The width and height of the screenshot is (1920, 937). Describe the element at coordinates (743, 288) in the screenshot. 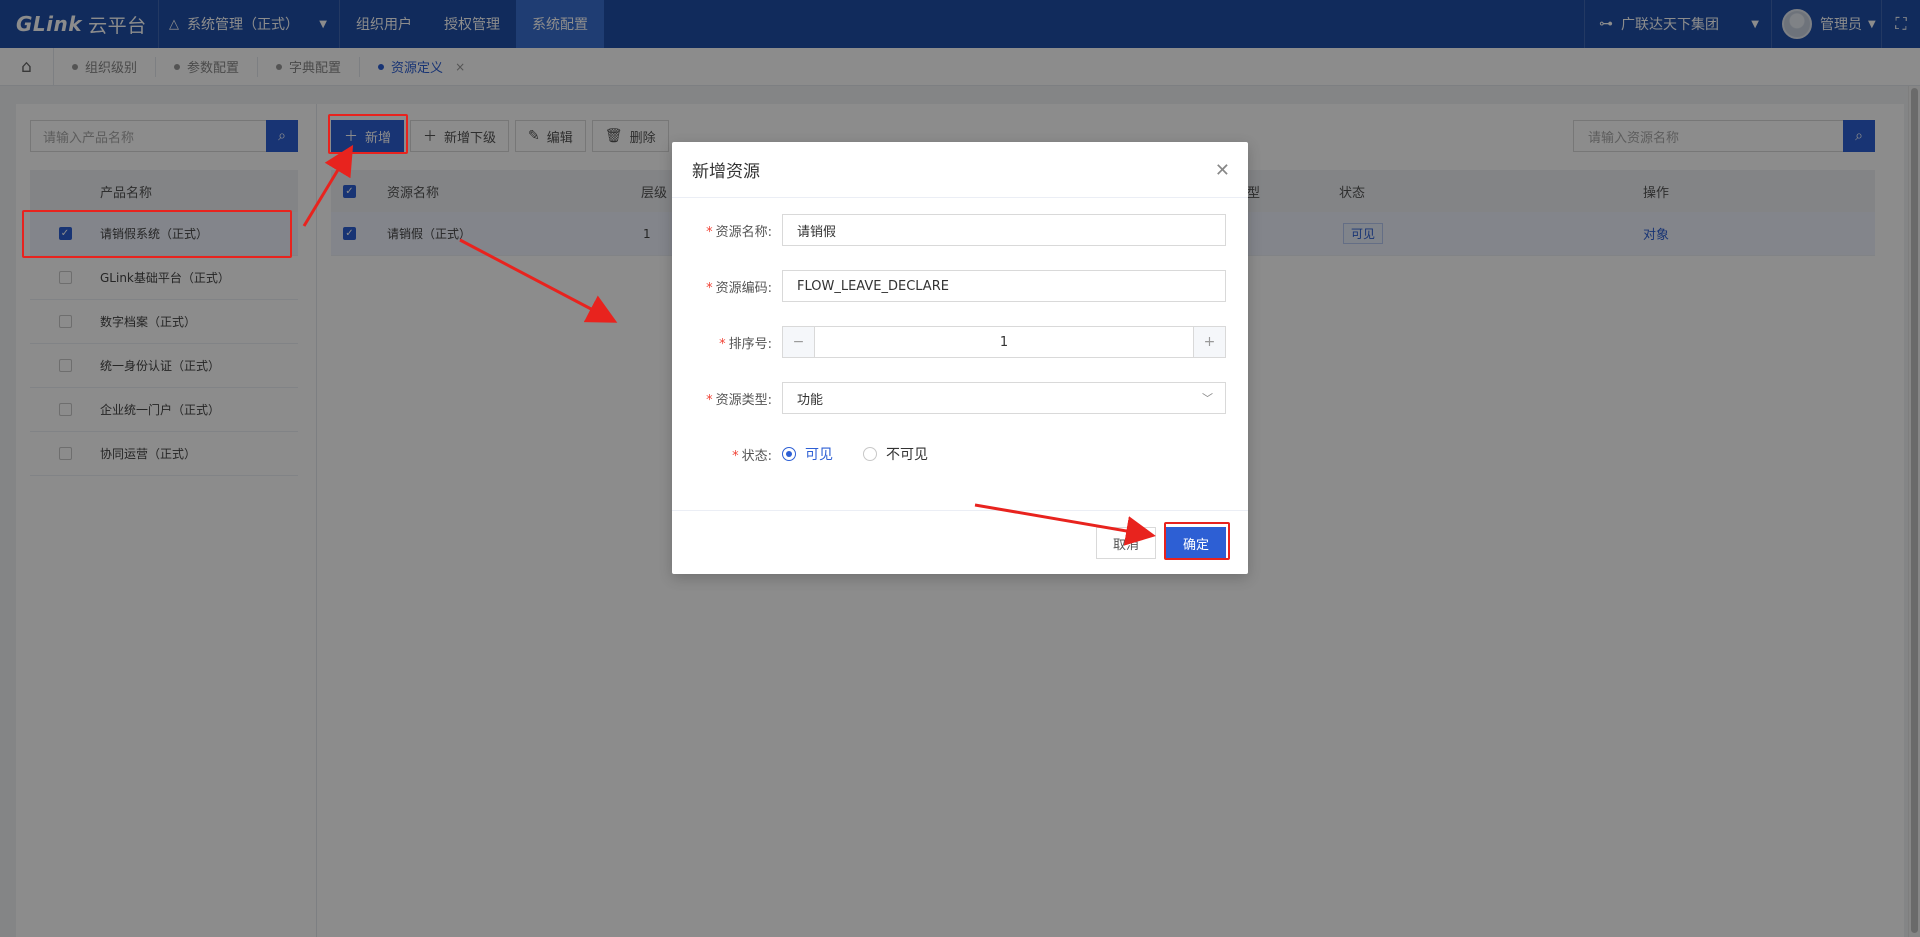

I see `resource-code-label: 资源编码:` at that location.